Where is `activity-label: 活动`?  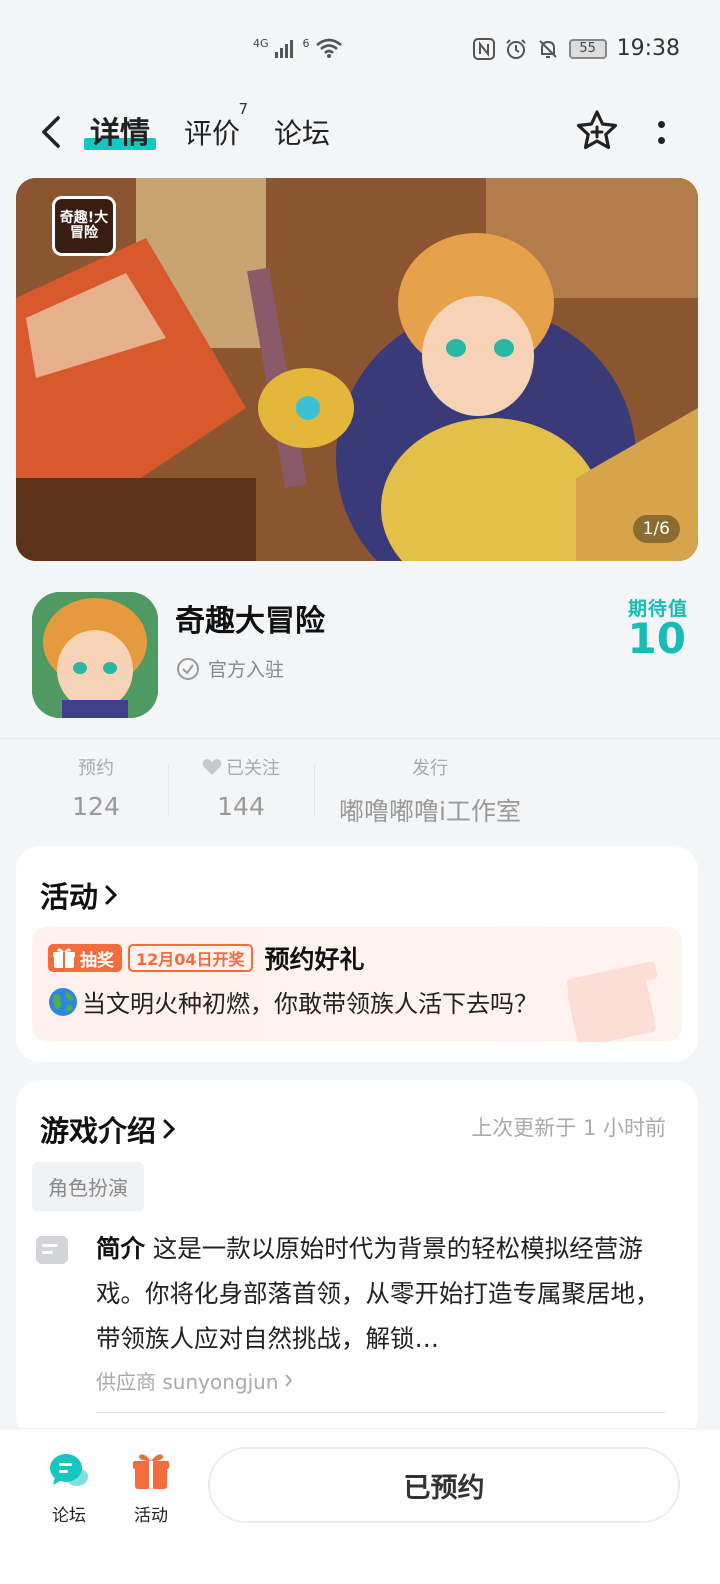 activity-label: 活动 is located at coordinates (151, 1516).